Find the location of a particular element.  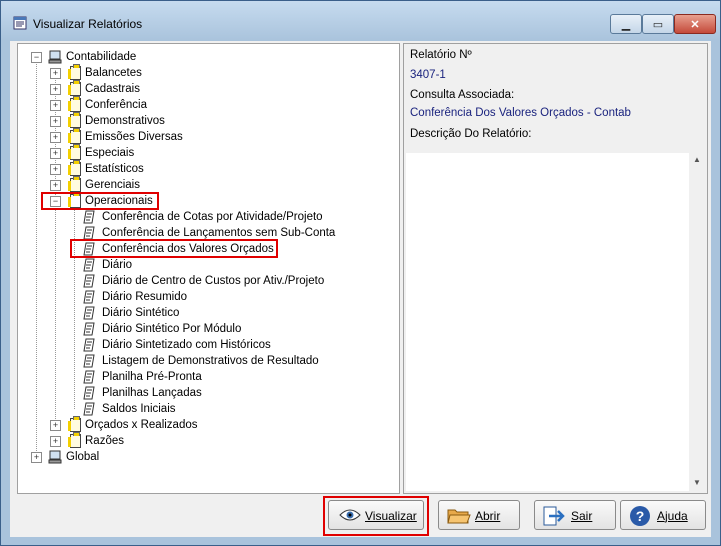

description-scrollbar: ▲ ▼ is located at coordinates (697, 322).